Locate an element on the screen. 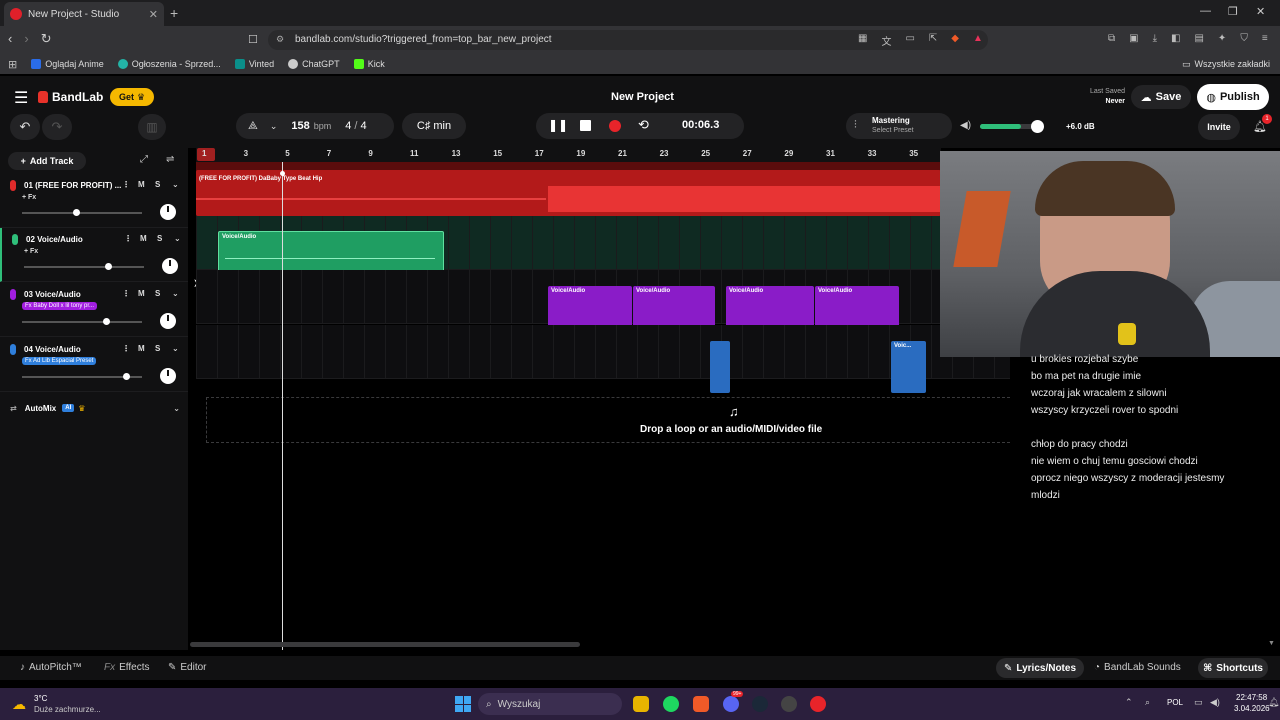  brand-logo: BandLab is located at coordinates (70, 97).